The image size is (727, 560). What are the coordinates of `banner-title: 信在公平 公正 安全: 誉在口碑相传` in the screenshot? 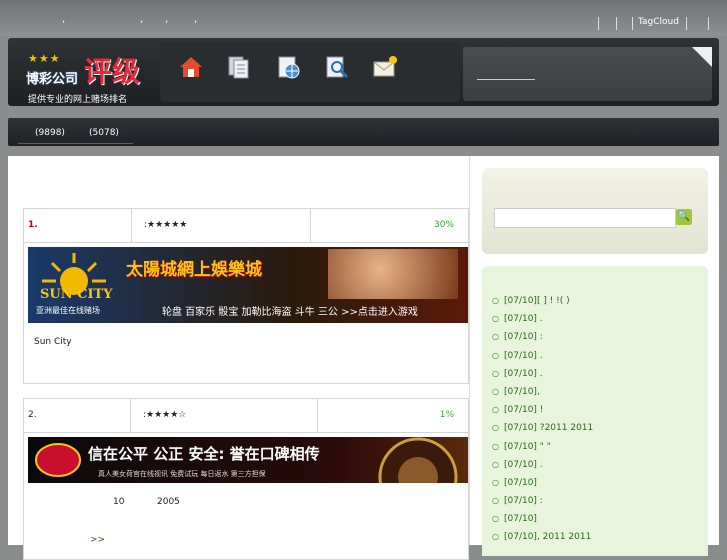 It's located at (204, 454).